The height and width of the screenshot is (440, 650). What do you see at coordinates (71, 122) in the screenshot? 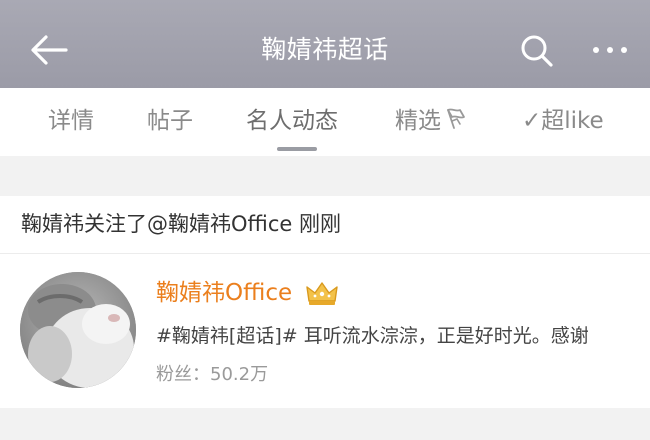
I see `tab-details: 详情` at bounding box center [71, 122].